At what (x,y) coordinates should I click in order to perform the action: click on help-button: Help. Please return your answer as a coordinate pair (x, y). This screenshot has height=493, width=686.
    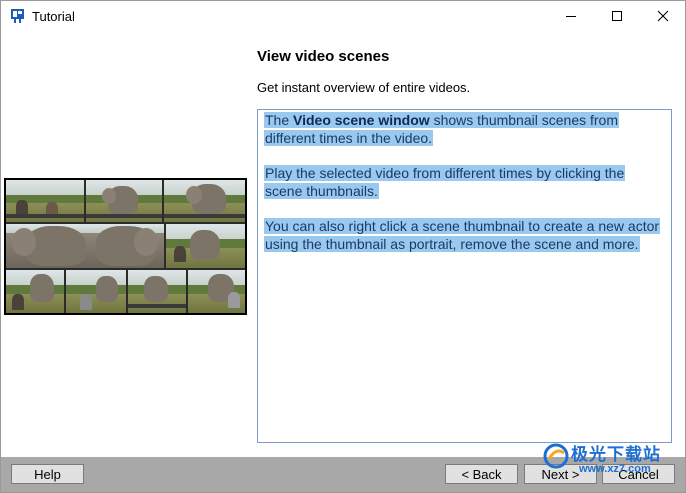
    Looking at the image, I should click on (47, 474).